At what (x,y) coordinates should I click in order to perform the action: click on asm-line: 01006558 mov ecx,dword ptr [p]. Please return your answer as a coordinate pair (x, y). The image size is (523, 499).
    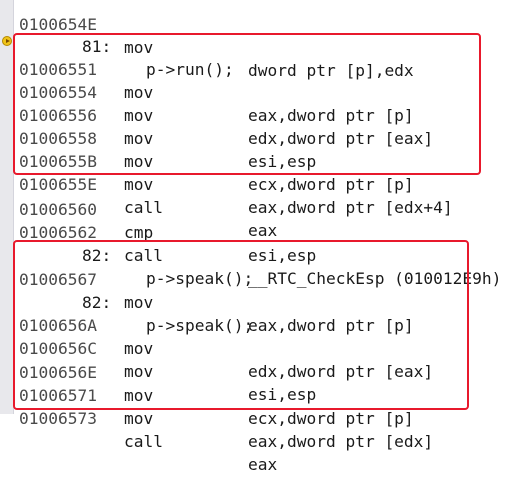
    Looking at the image, I should click on (207, 149).